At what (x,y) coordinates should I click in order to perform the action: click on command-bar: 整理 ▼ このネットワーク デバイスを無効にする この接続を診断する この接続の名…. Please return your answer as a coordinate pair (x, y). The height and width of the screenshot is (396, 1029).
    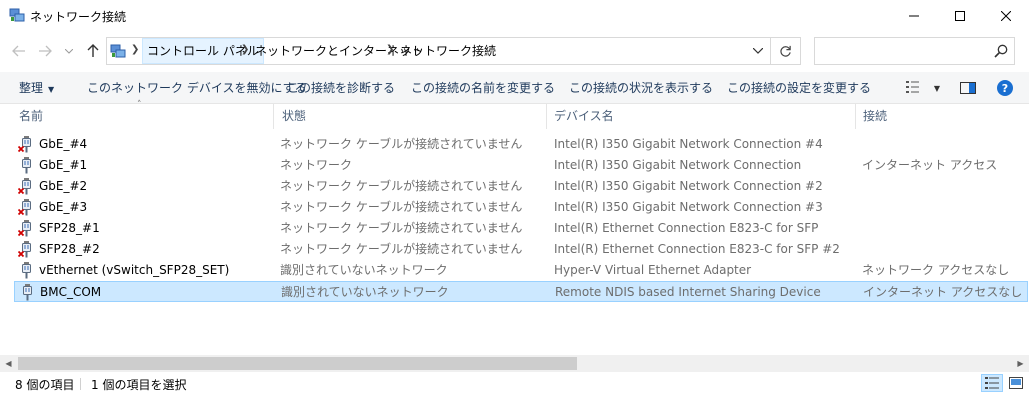
    Looking at the image, I should click on (514, 88).